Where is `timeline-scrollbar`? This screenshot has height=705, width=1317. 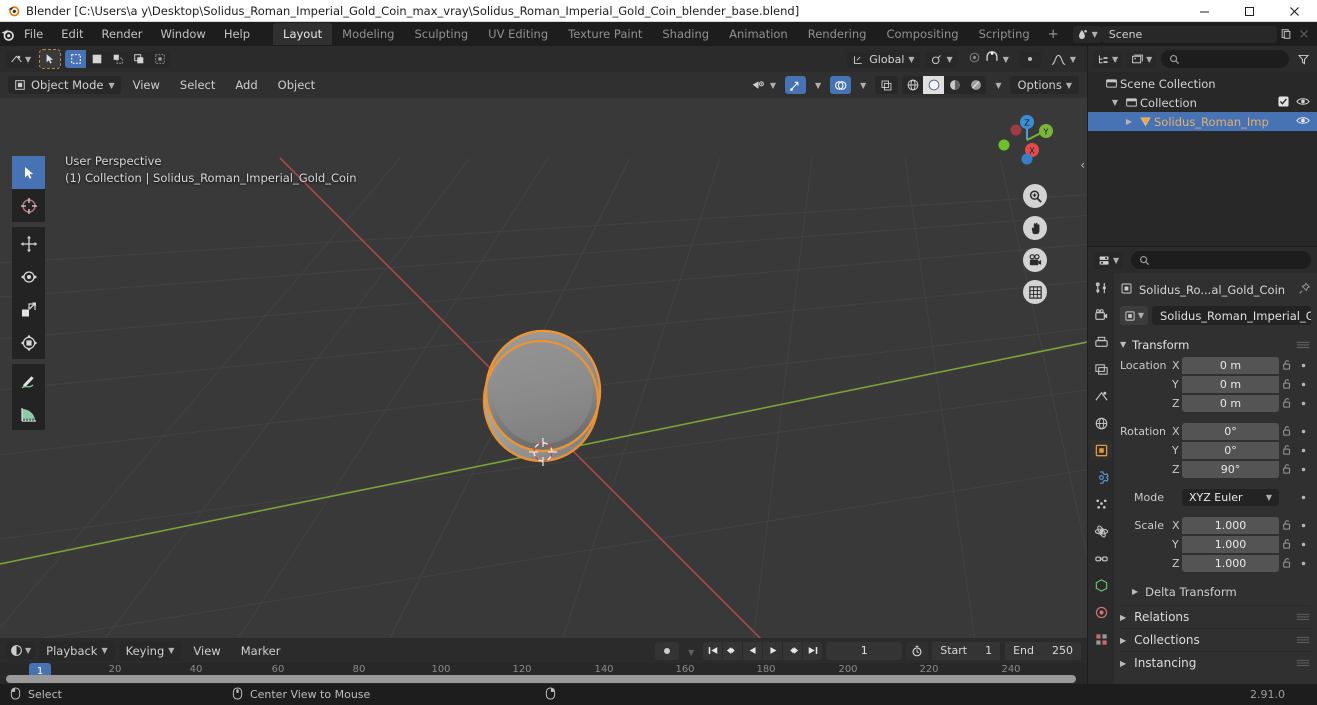 timeline-scrollbar is located at coordinates (541, 679).